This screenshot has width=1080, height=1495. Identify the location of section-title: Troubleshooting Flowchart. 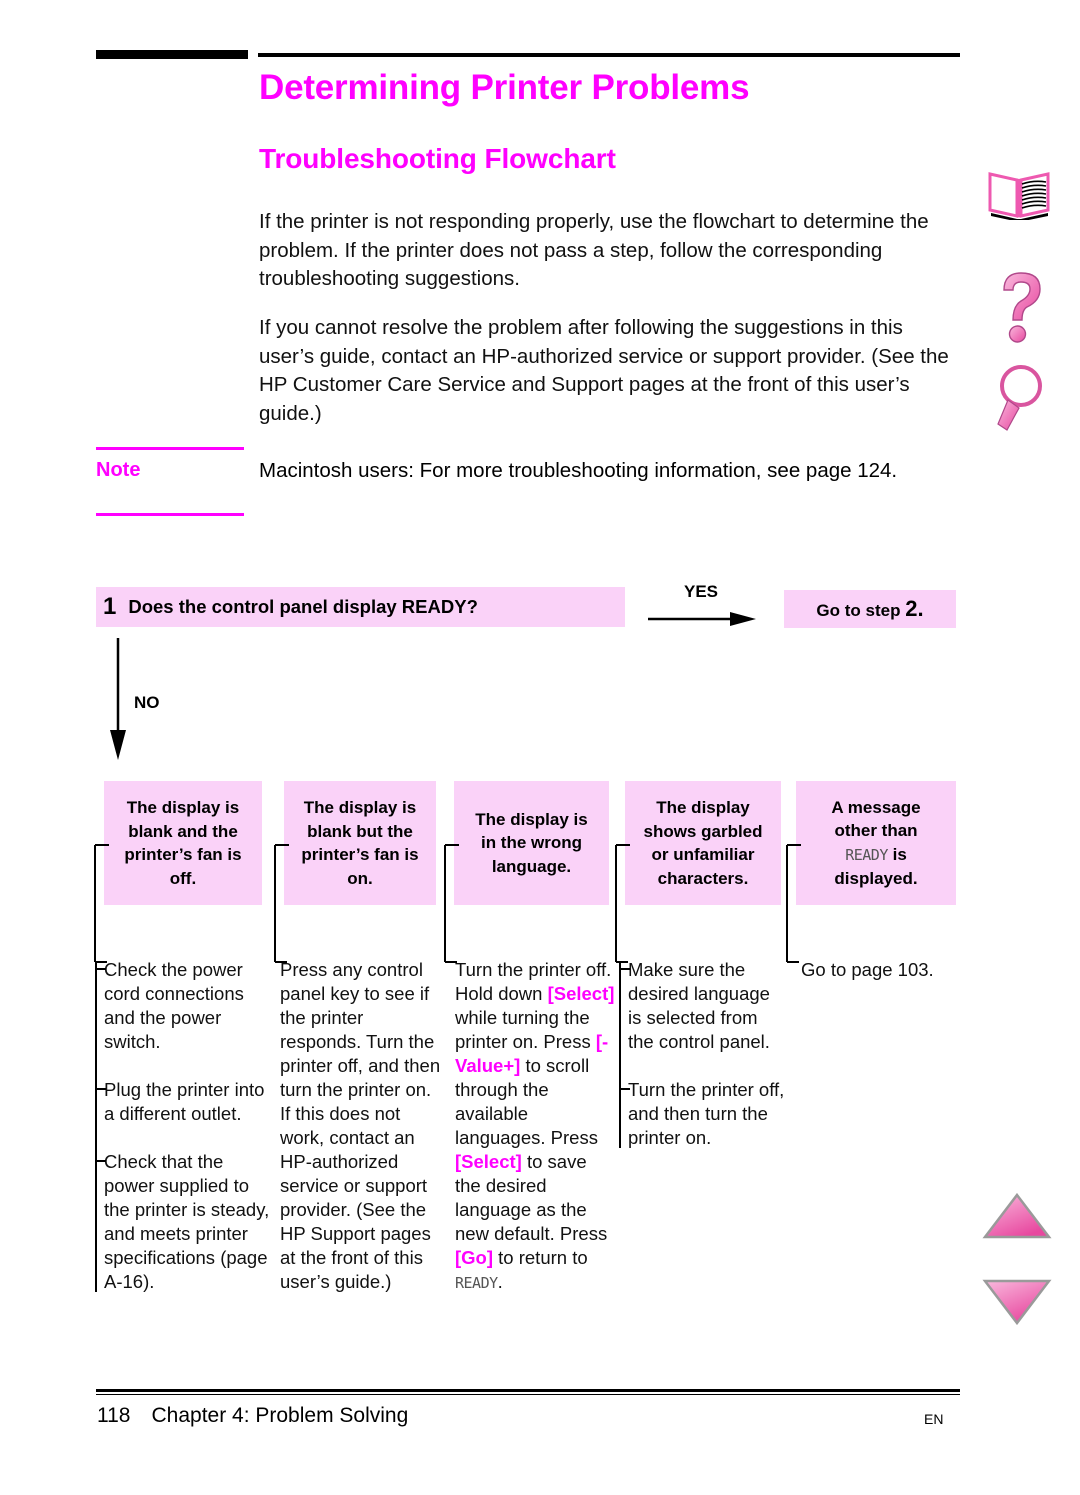
(437, 158).